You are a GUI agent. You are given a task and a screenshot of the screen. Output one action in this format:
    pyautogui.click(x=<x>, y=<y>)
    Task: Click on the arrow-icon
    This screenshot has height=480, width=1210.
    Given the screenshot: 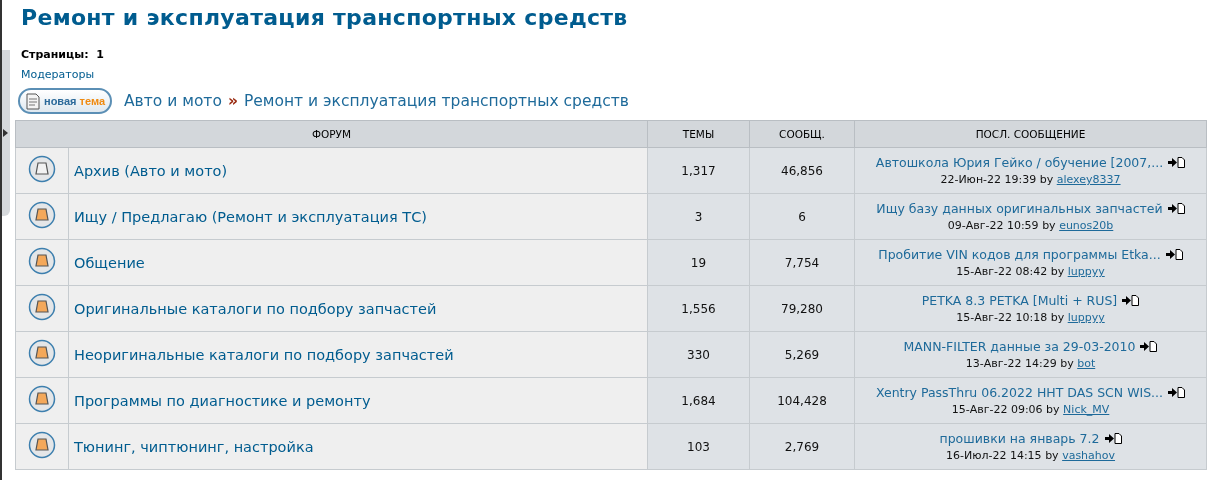 What is the action you would take?
    pyautogui.click(x=5, y=133)
    